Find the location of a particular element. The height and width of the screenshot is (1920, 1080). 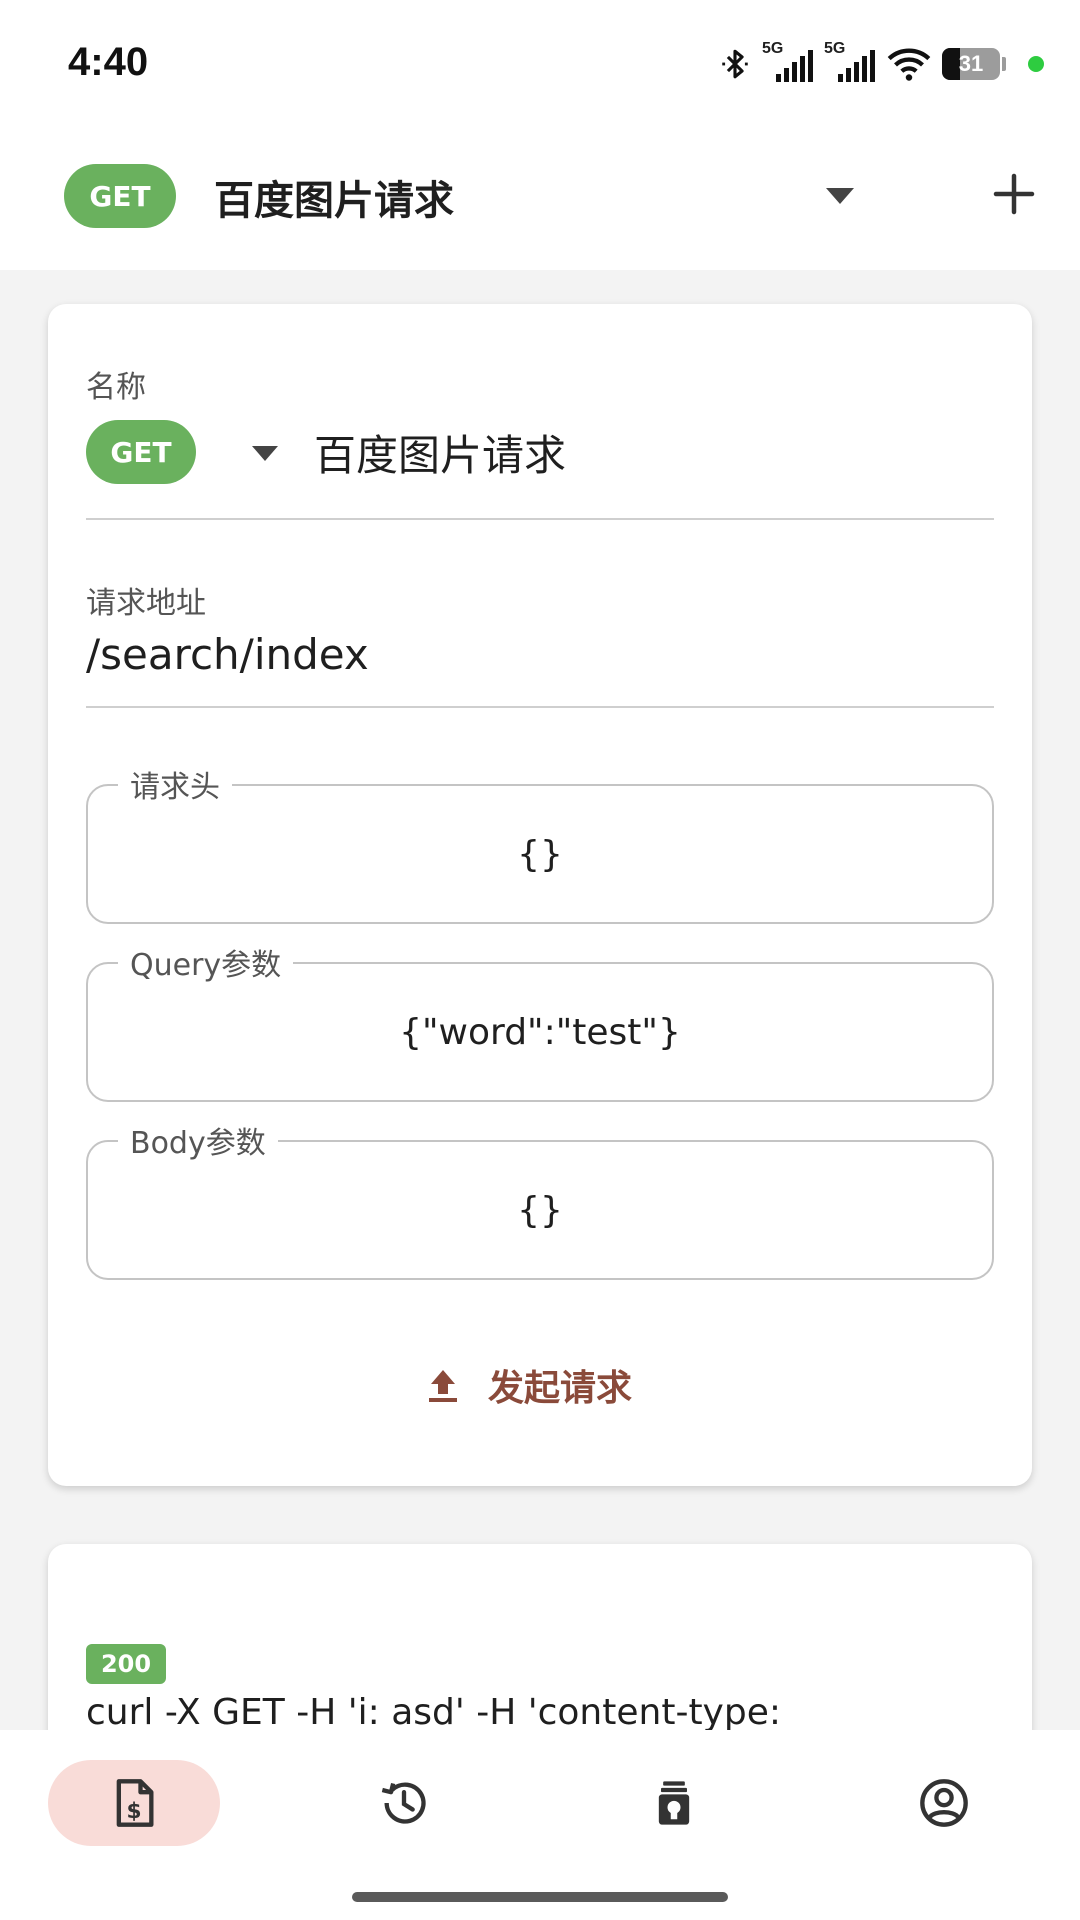

nav-tab-tips is located at coordinates (674, 1803).